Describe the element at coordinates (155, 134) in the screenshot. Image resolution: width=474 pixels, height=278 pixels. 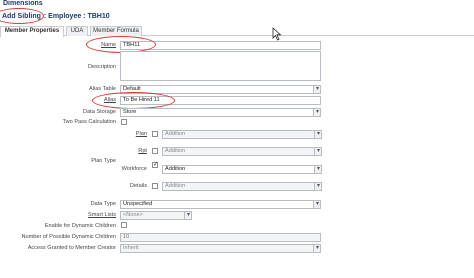
I see `plan-checkbox` at that location.